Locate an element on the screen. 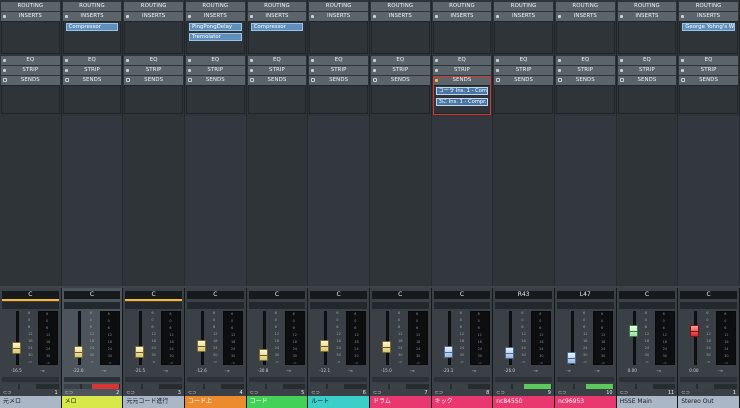 This screenshot has height=408, width=740. channel-strip: C 6 0 6 12 18 24 30 -∞ 6 0 6 12 18 24 30 -∞ -15.0 -∞ ⊂⊃ 7 ドラム is located at coordinates (400, 348).